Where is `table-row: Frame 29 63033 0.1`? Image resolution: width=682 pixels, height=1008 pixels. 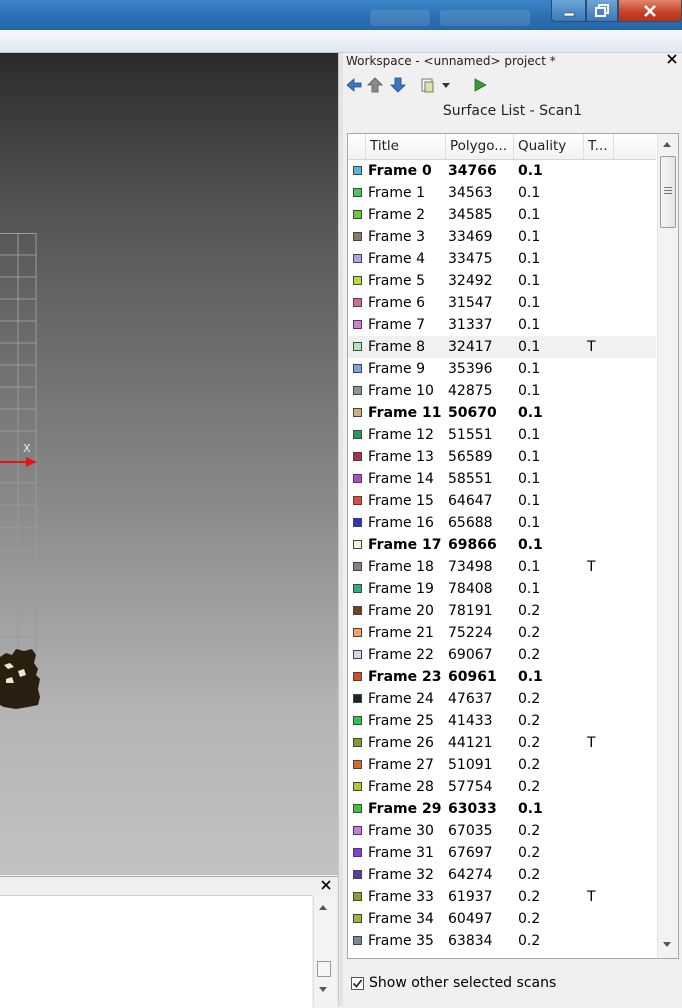
table-row: Frame 29 63033 0.1 is located at coordinates (502, 809).